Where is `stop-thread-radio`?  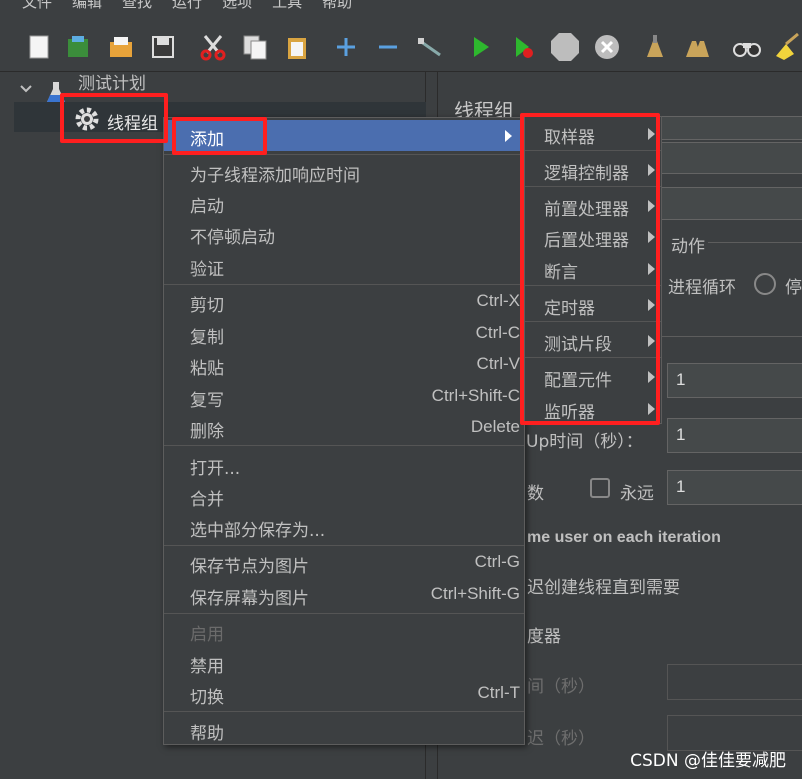
stop-thread-radio is located at coordinates (765, 284).